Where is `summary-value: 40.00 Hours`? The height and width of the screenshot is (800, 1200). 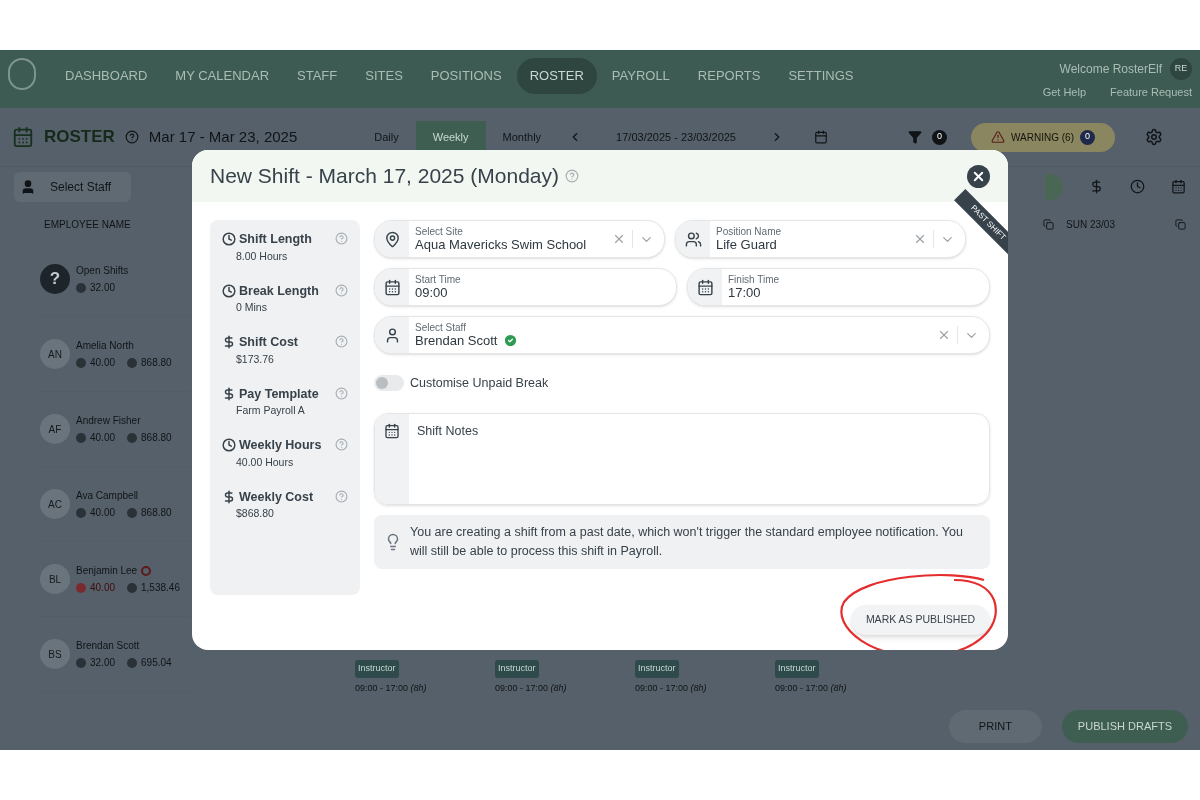
summary-value: 40.00 Hours is located at coordinates (265, 462).